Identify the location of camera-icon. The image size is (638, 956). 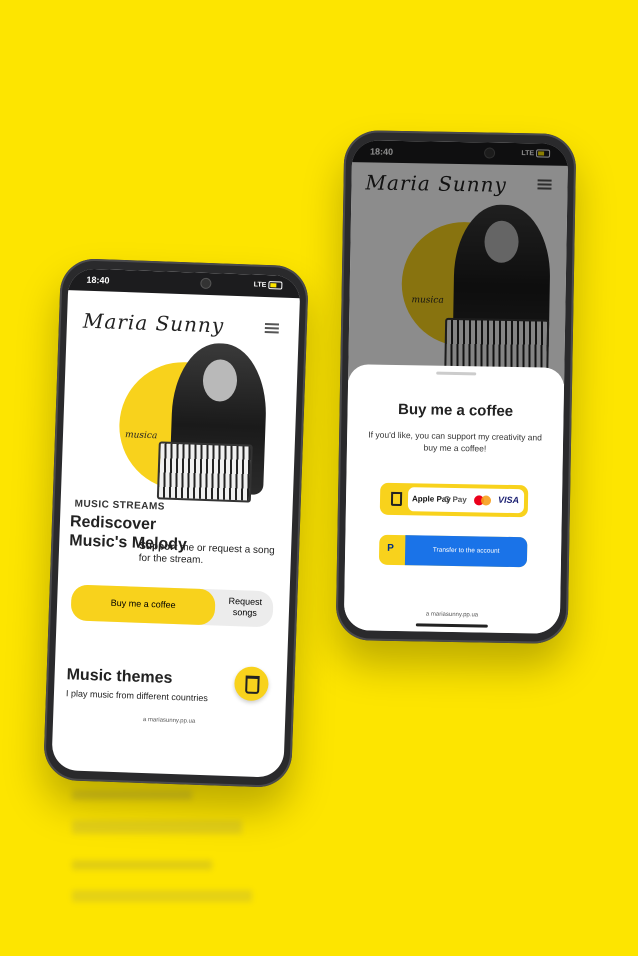
(206, 283).